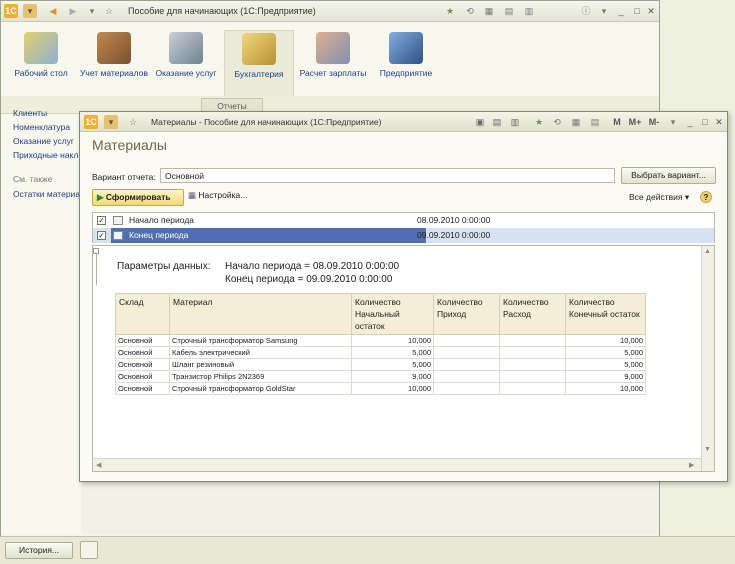 The height and width of the screenshot is (564, 735). I want to click on cell: 9,000, so click(605, 376).